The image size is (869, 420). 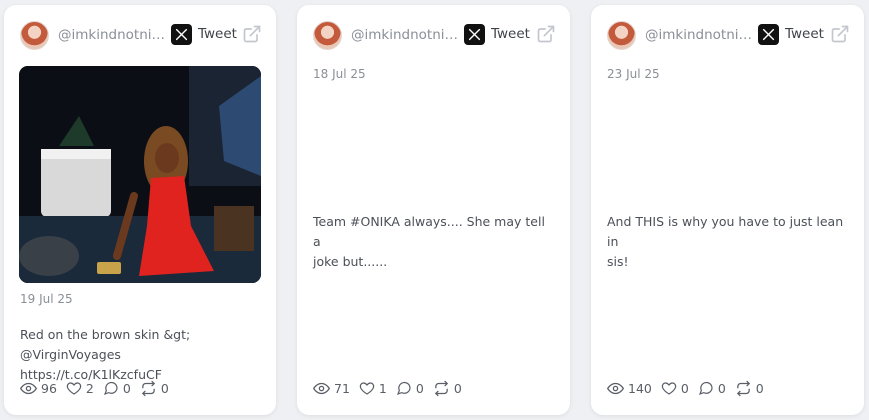 I want to click on tweet-text-line: Red on the brown skin &gt;, so click(x=105, y=334).